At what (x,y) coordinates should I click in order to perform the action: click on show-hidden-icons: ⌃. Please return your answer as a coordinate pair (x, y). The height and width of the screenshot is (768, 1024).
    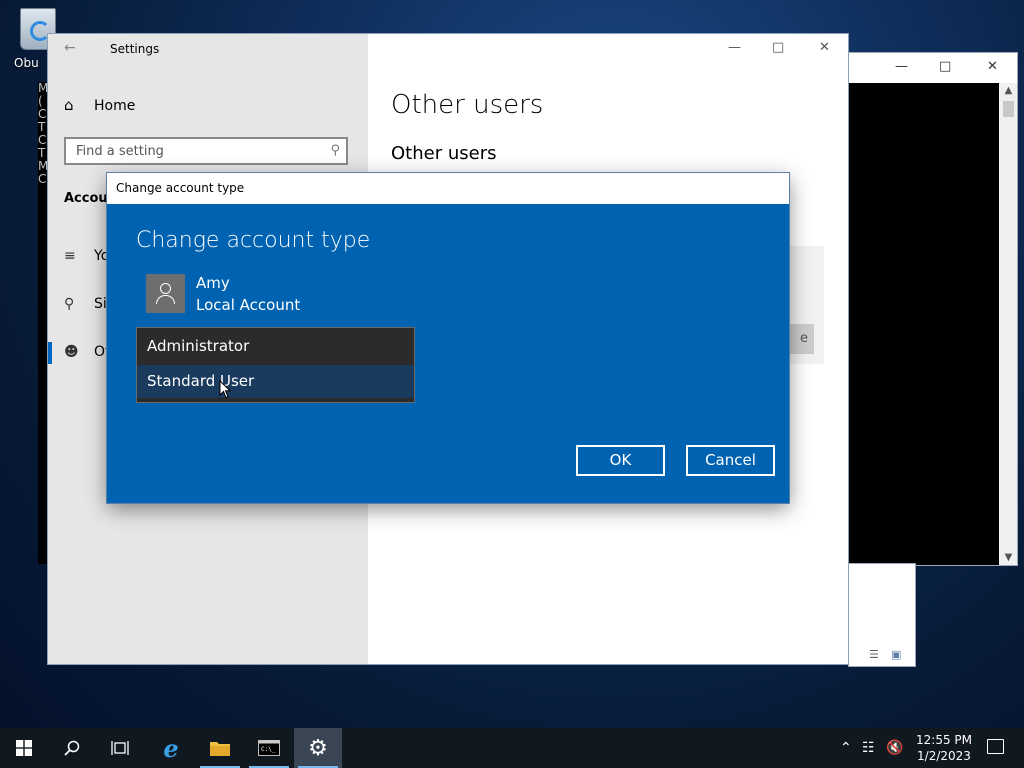
    Looking at the image, I should click on (846, 748).